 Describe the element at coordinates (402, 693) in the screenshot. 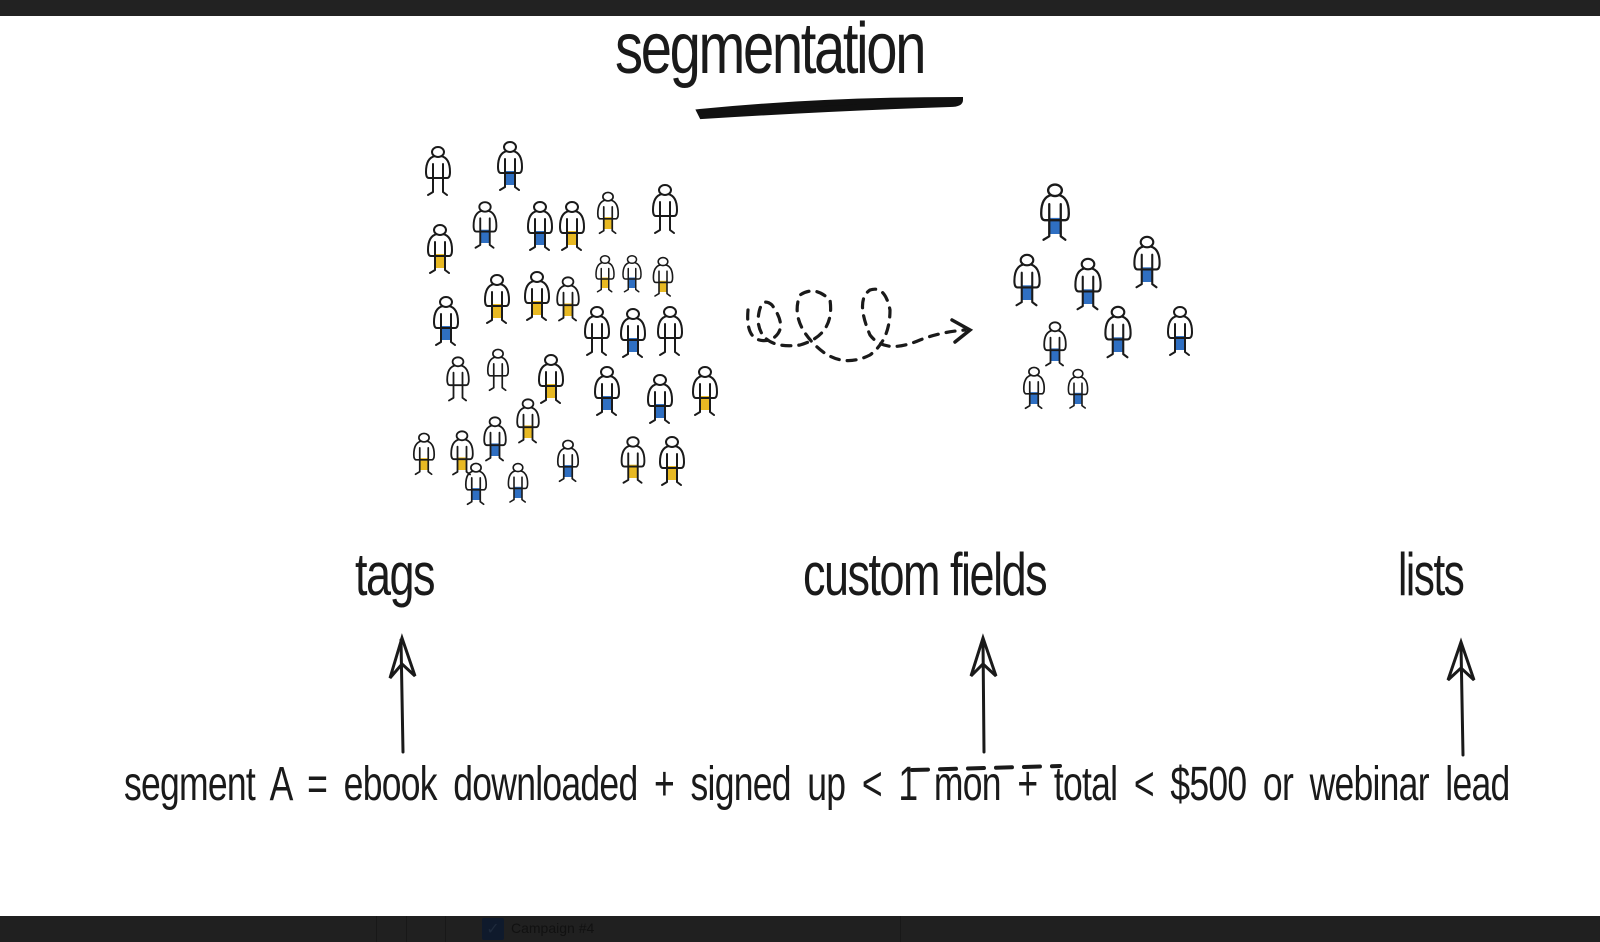

I see `arrow-tags` at that location.